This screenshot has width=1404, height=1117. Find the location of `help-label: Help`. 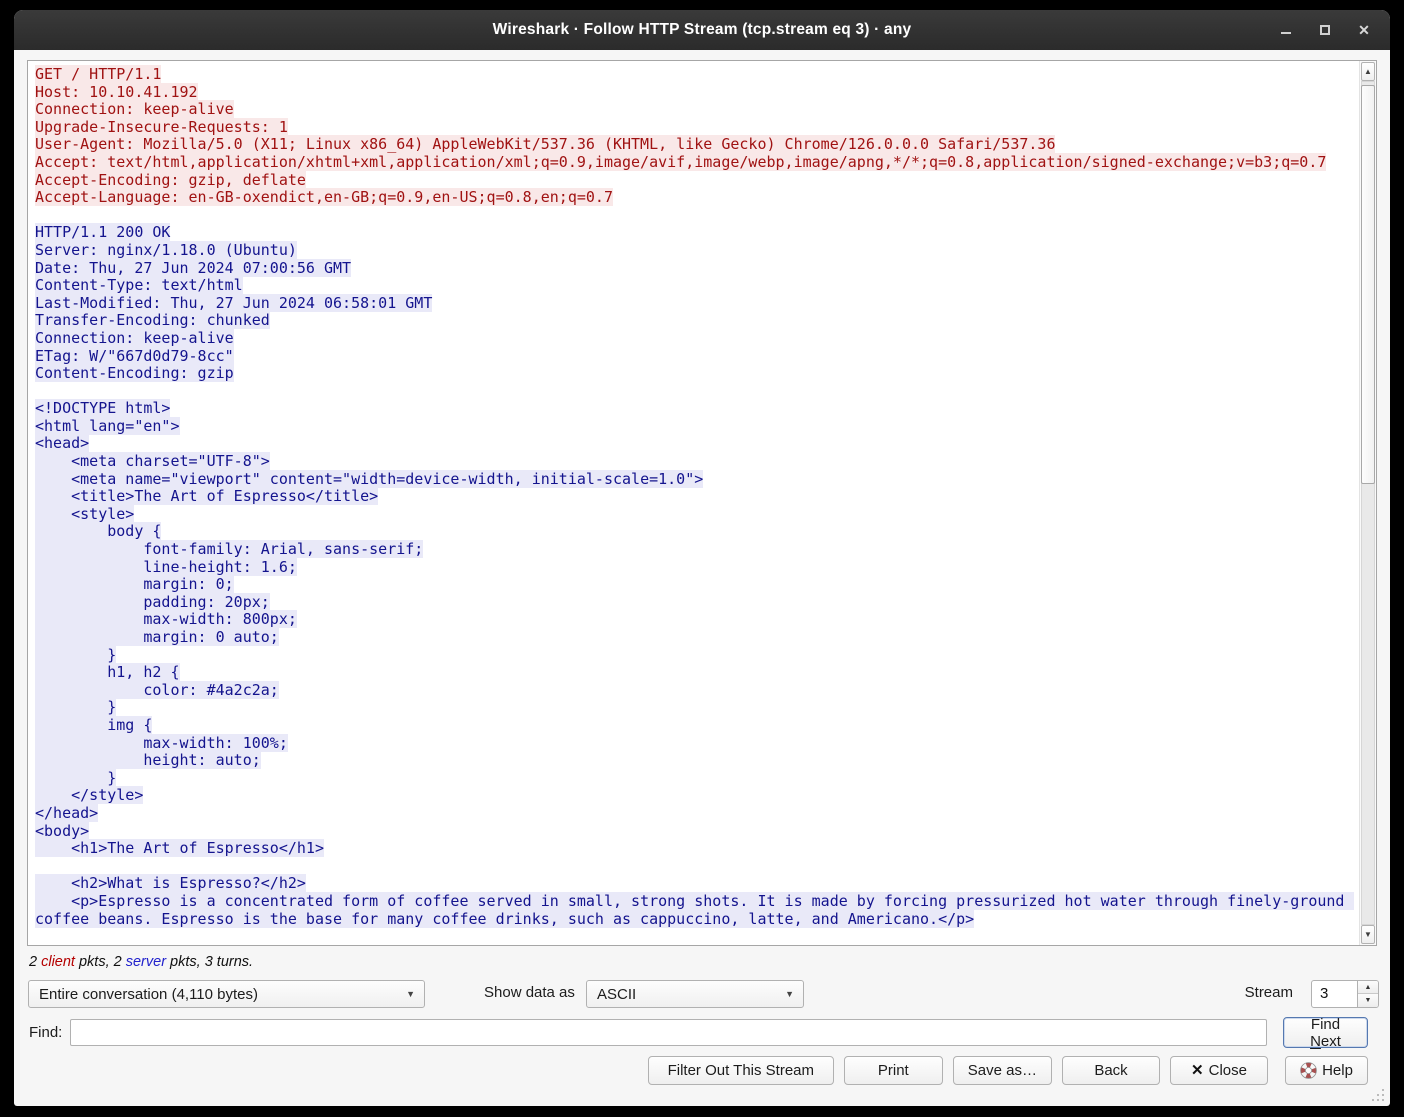

help-label: Help is located at coordinates (1337, 1070).